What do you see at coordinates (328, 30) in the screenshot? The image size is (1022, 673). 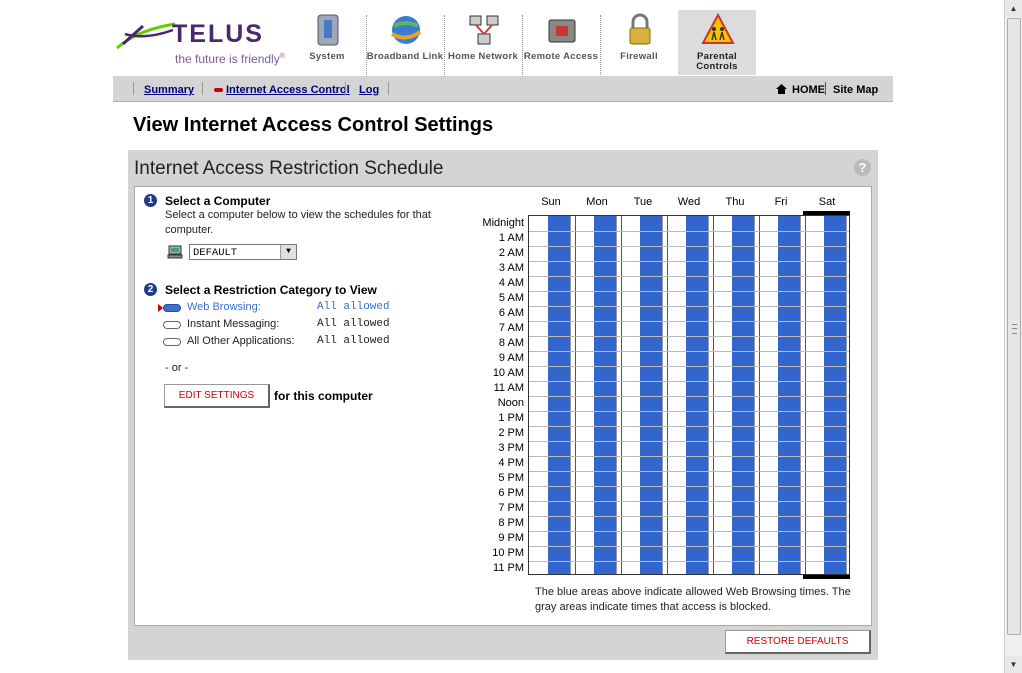 I see `system-icon` at bounding box center [328, 30].